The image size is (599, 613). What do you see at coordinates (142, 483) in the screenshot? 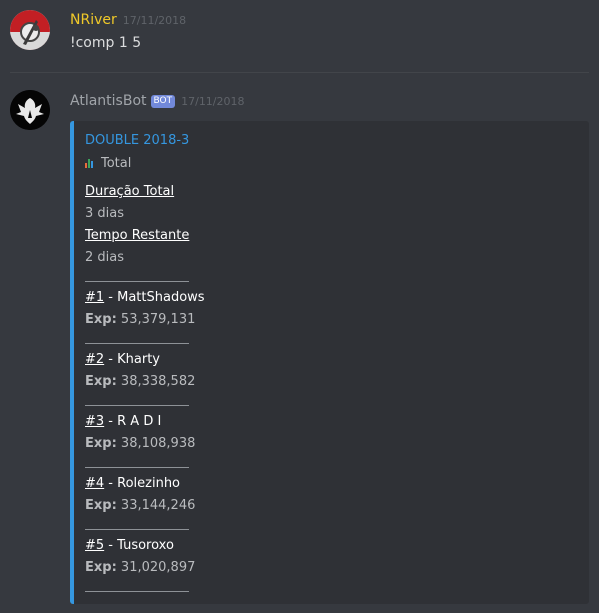
I see `rank-4-name: - Rolezinho` at bounding box center [142, 483].